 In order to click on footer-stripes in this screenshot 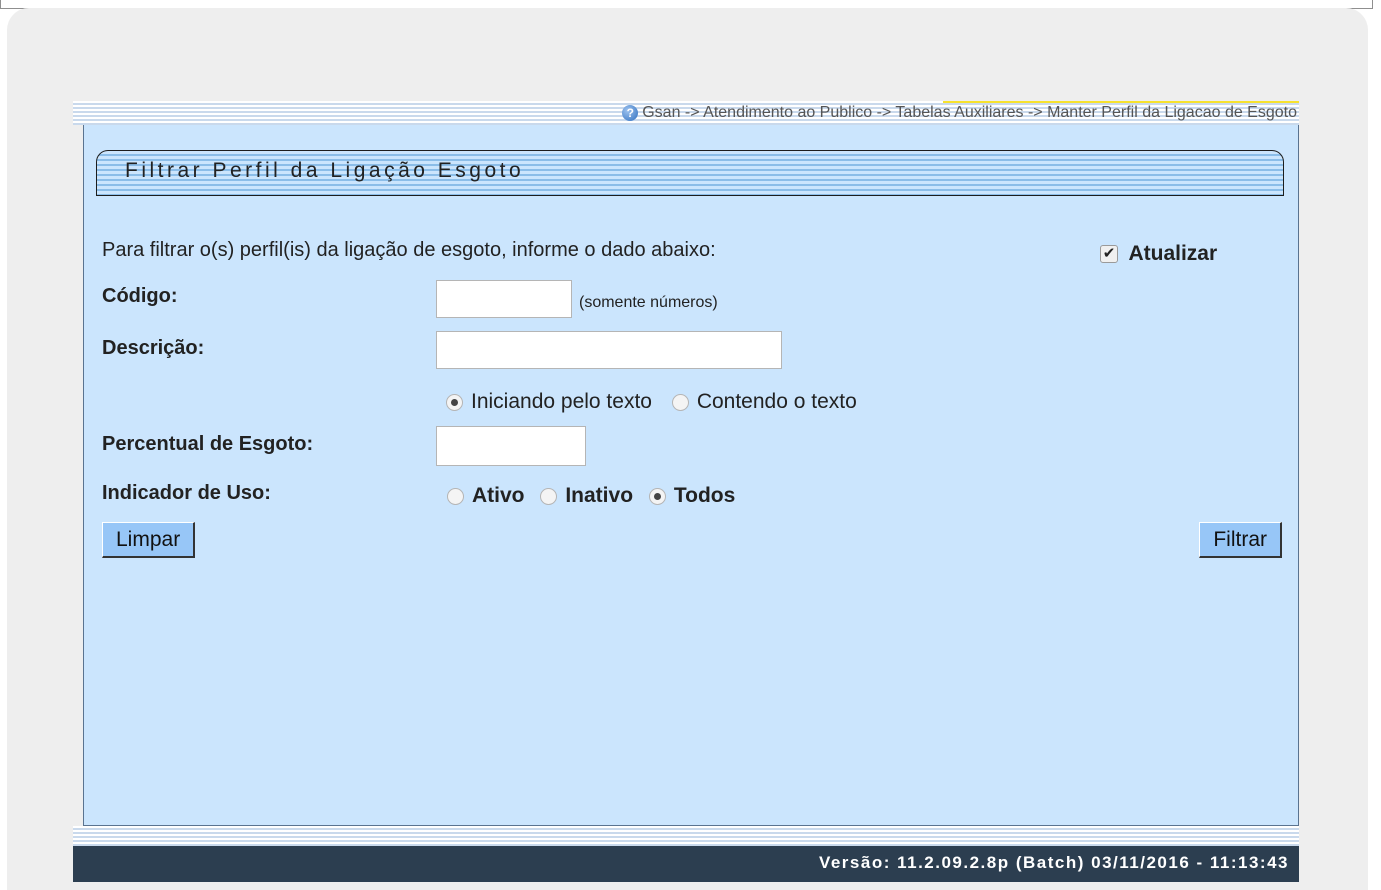, I will do `click(686, 836)`.